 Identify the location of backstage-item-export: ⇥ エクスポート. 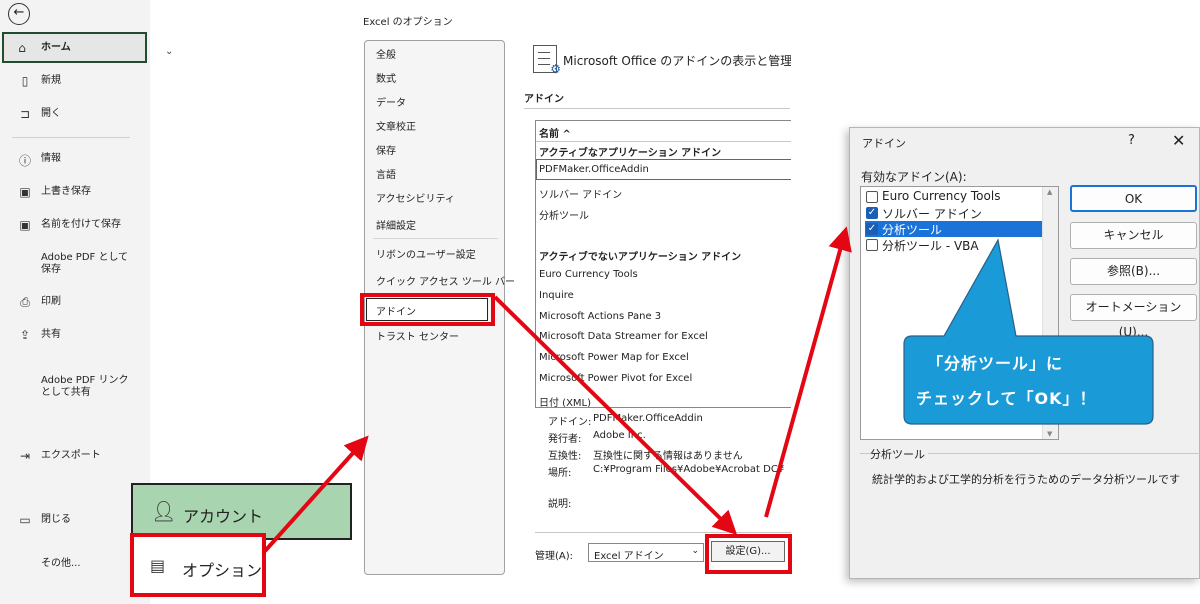
(74, 457).